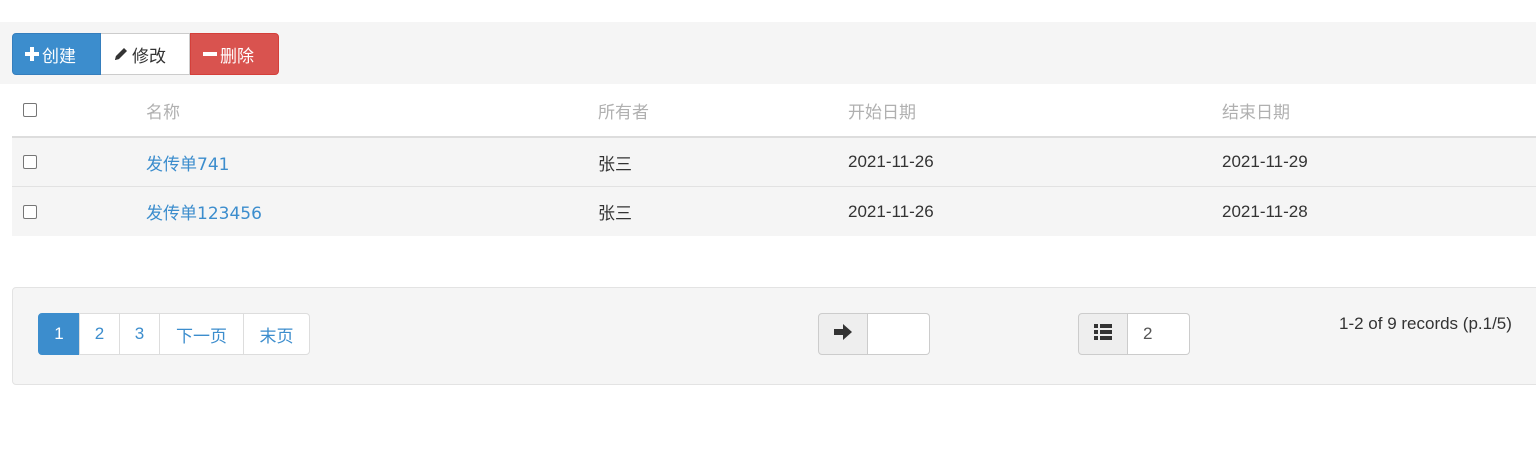 The width and height of the screenshot is (1536, 474). I want to click on plus-icon, so click(32, 54).